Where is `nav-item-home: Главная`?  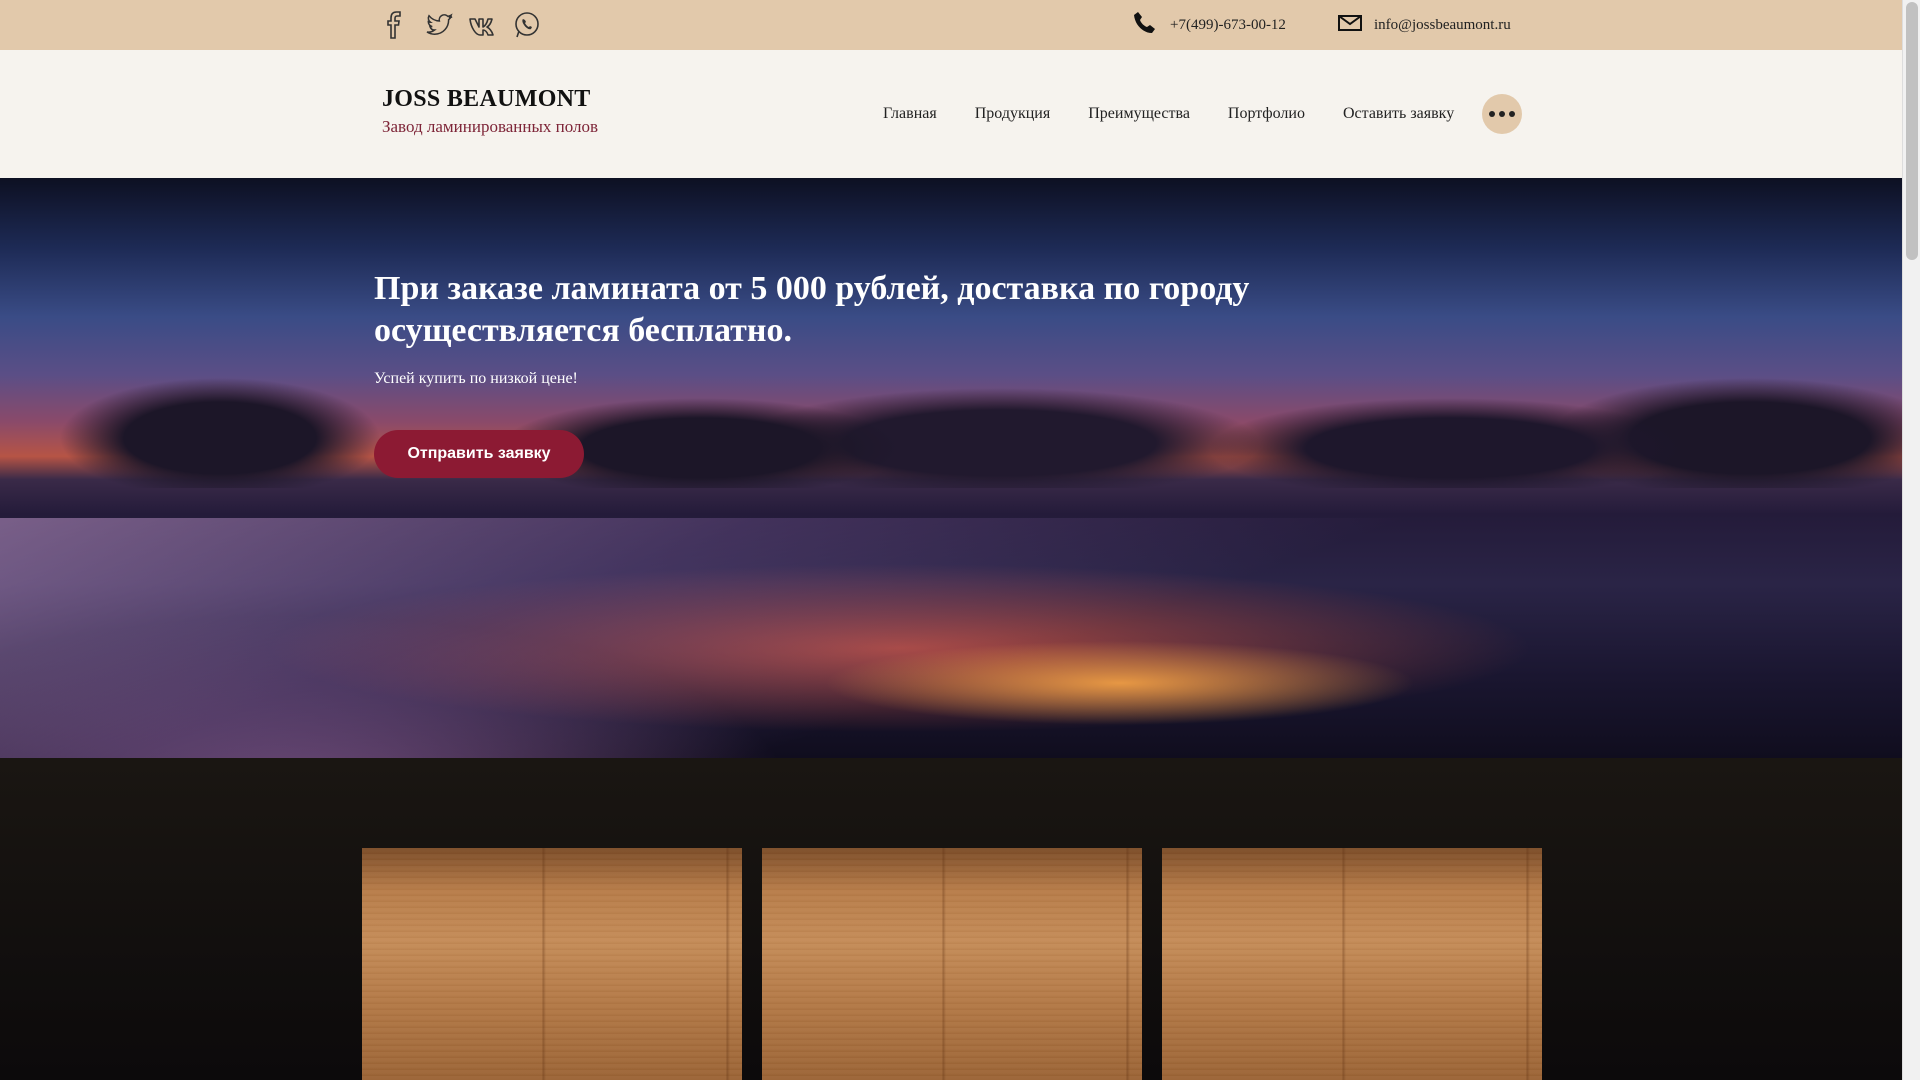 nav-item-home: Главная is located at coordinates (910, 114).